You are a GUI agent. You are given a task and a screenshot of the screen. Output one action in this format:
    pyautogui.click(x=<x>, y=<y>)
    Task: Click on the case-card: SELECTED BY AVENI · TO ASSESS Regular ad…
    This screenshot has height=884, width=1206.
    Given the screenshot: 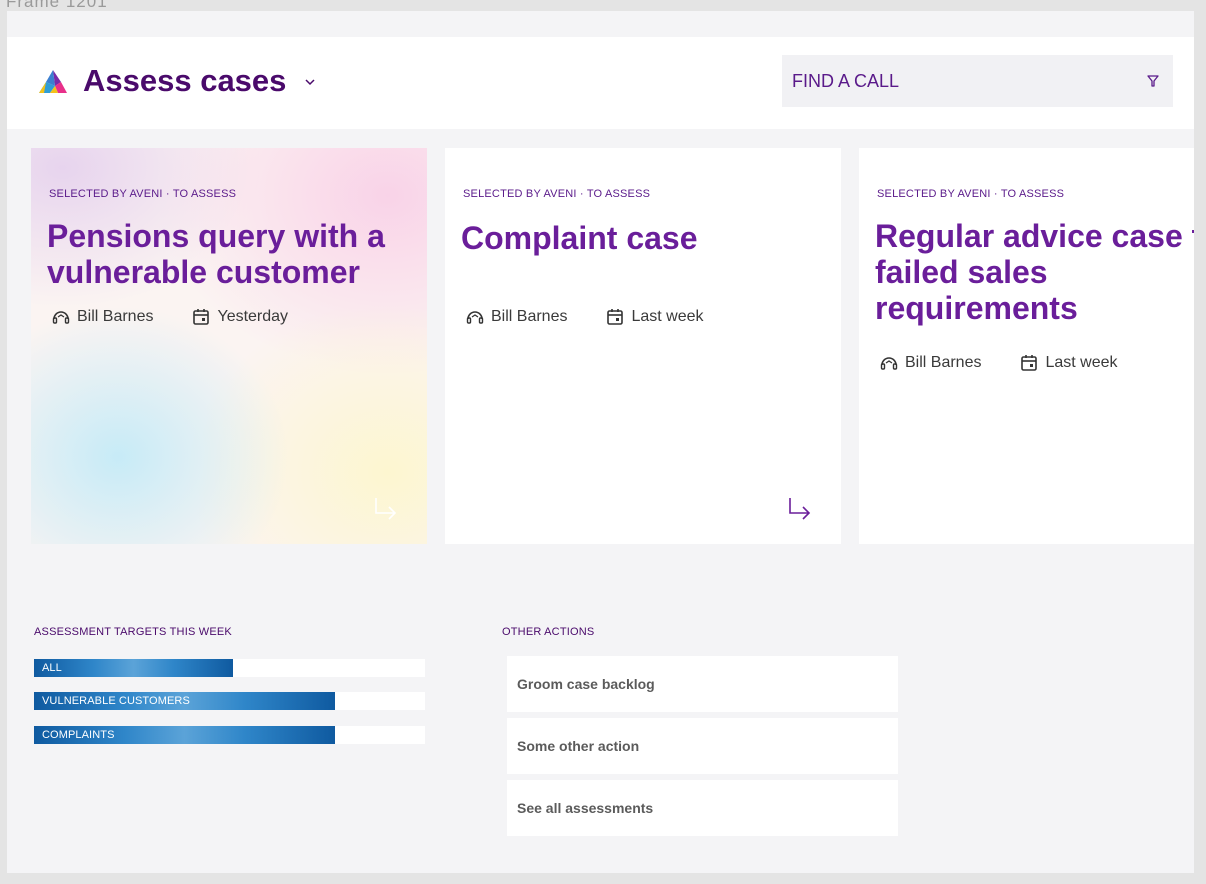 What is the action you would take?
    pyautogui.click(x=1026, y=346)
    